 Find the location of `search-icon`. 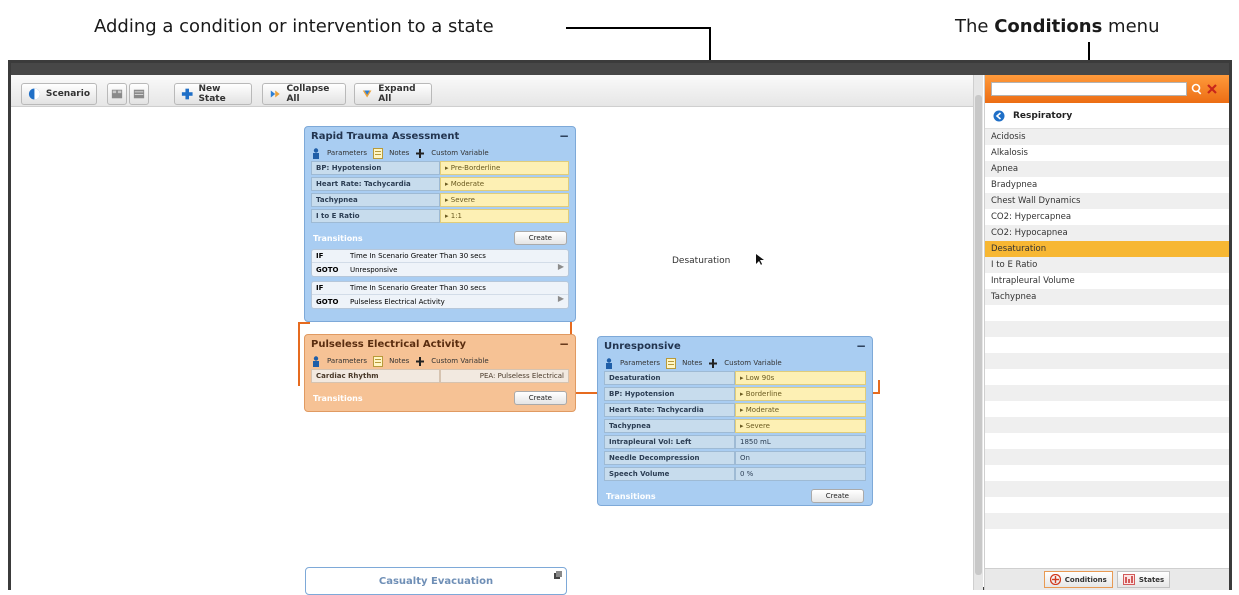

search-icon is located at coordinates (1197, 89).